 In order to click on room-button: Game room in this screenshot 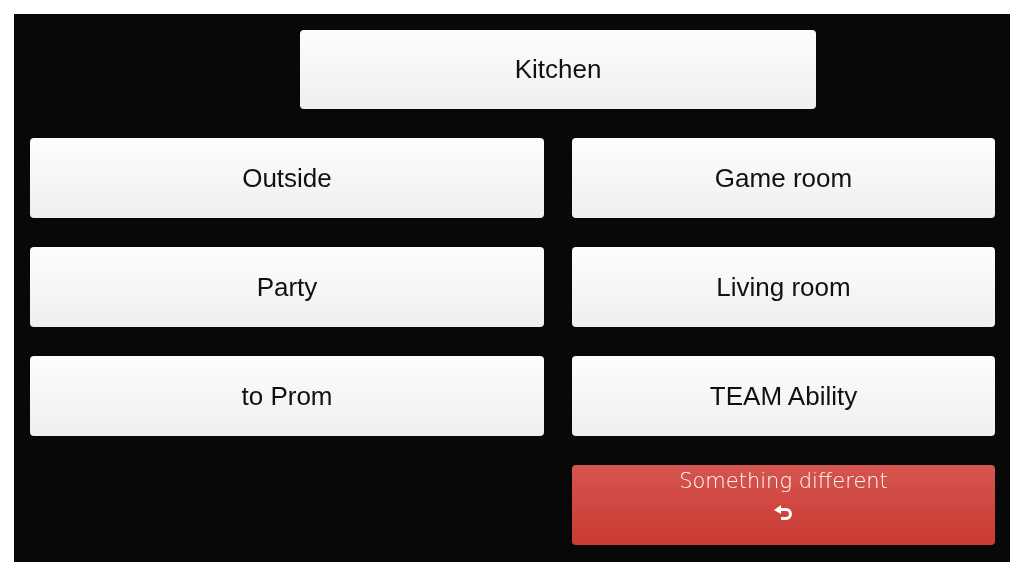, I will do `click(783, 178)`.